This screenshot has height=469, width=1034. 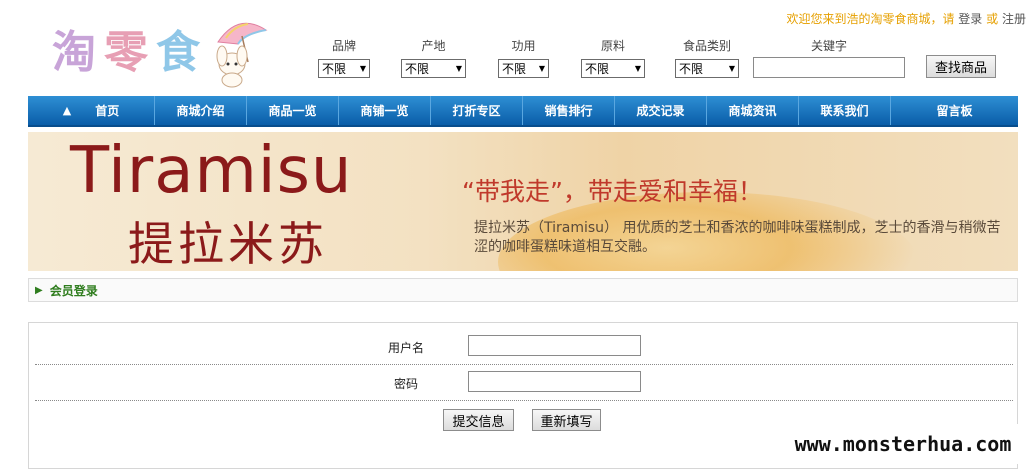 What do you see at coordinates (343, 46) in the screenshot?
I see `filter-label: 品牌` at bounding box center [343, 46].